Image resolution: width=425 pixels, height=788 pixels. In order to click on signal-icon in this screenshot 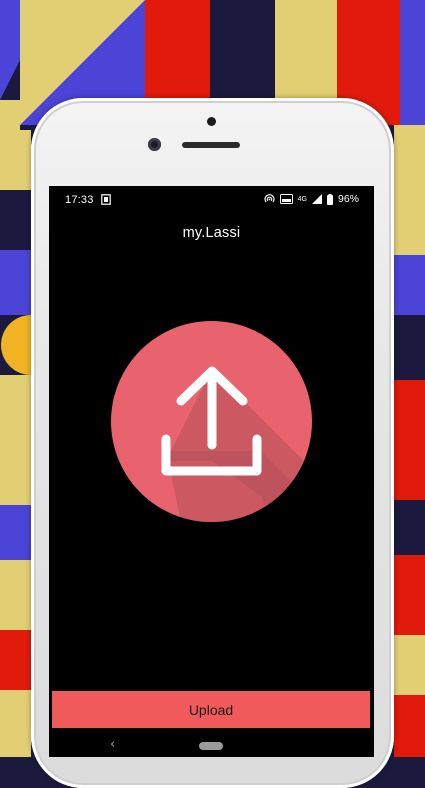, I will do `click(316, 199)`.